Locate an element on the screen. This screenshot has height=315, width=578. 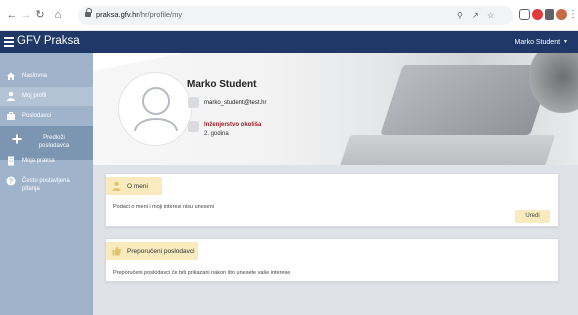
reload-icon: ↻ is located at coordinates (40, 15).